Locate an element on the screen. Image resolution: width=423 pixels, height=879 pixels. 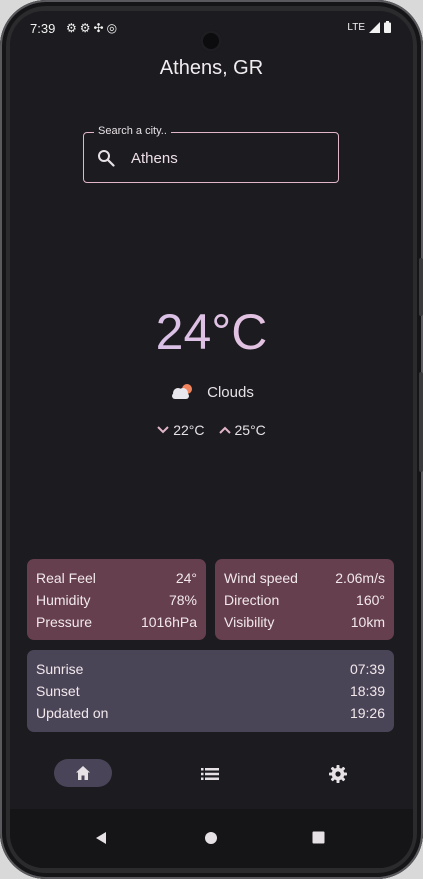
chevron-up-icon is located at coordinates (224, 430).